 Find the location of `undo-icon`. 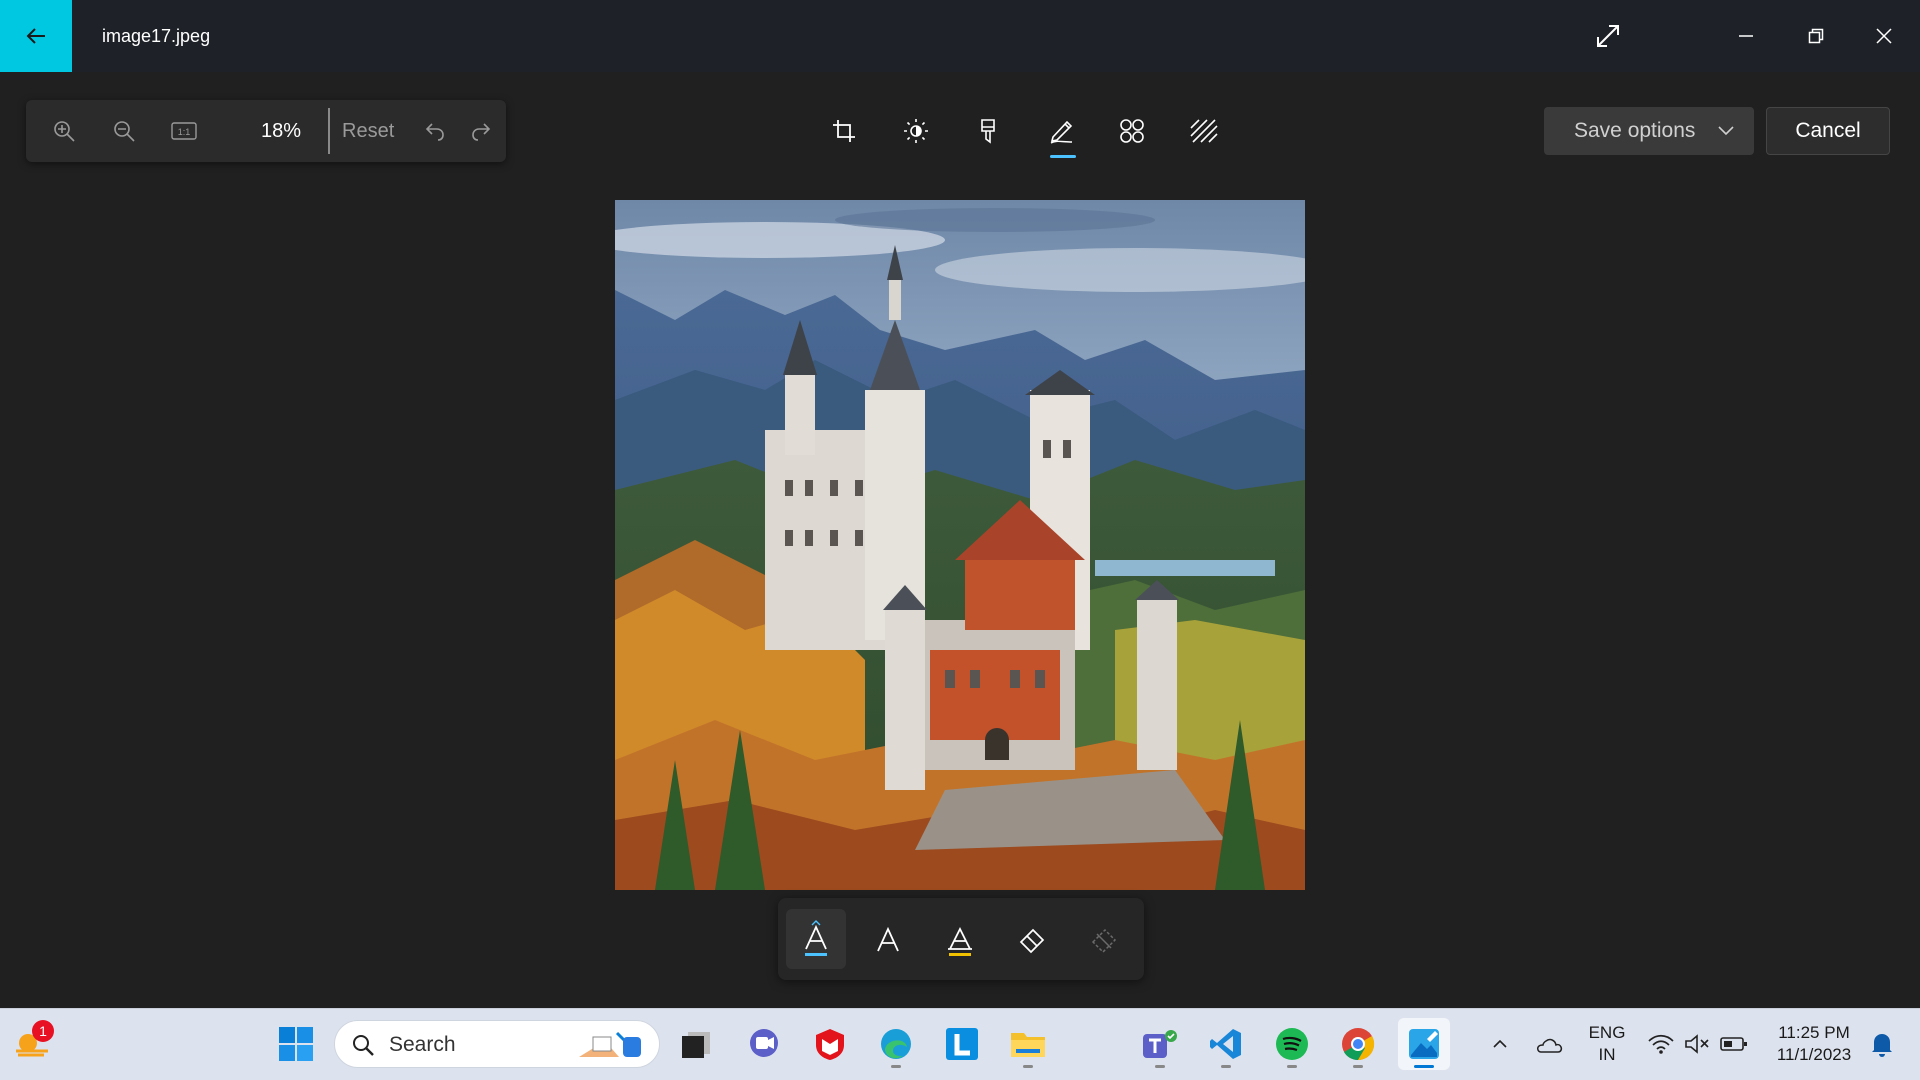

undo-icon is located at coordinates (434, 132).